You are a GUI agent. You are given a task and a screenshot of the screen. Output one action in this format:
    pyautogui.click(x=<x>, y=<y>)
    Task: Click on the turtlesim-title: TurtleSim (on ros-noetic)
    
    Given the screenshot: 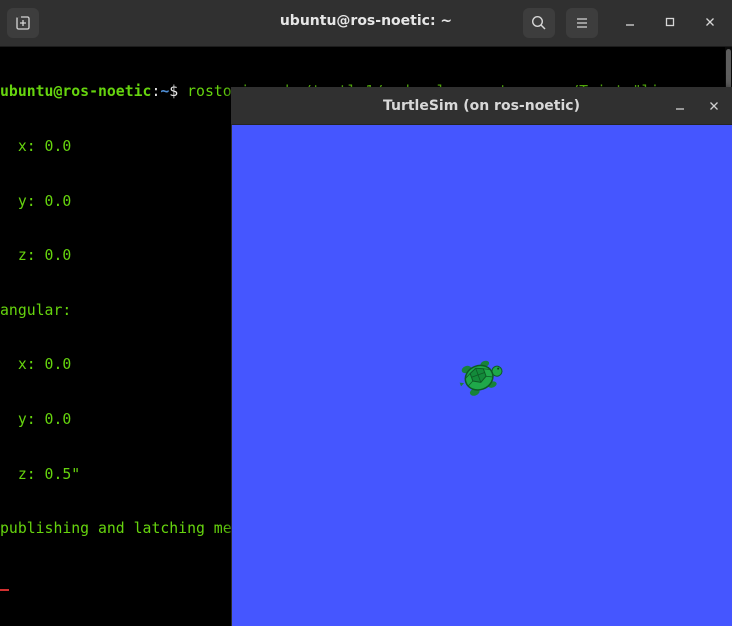 What is the action you would take?
    pyautogui.click(x=481, y=106)
    